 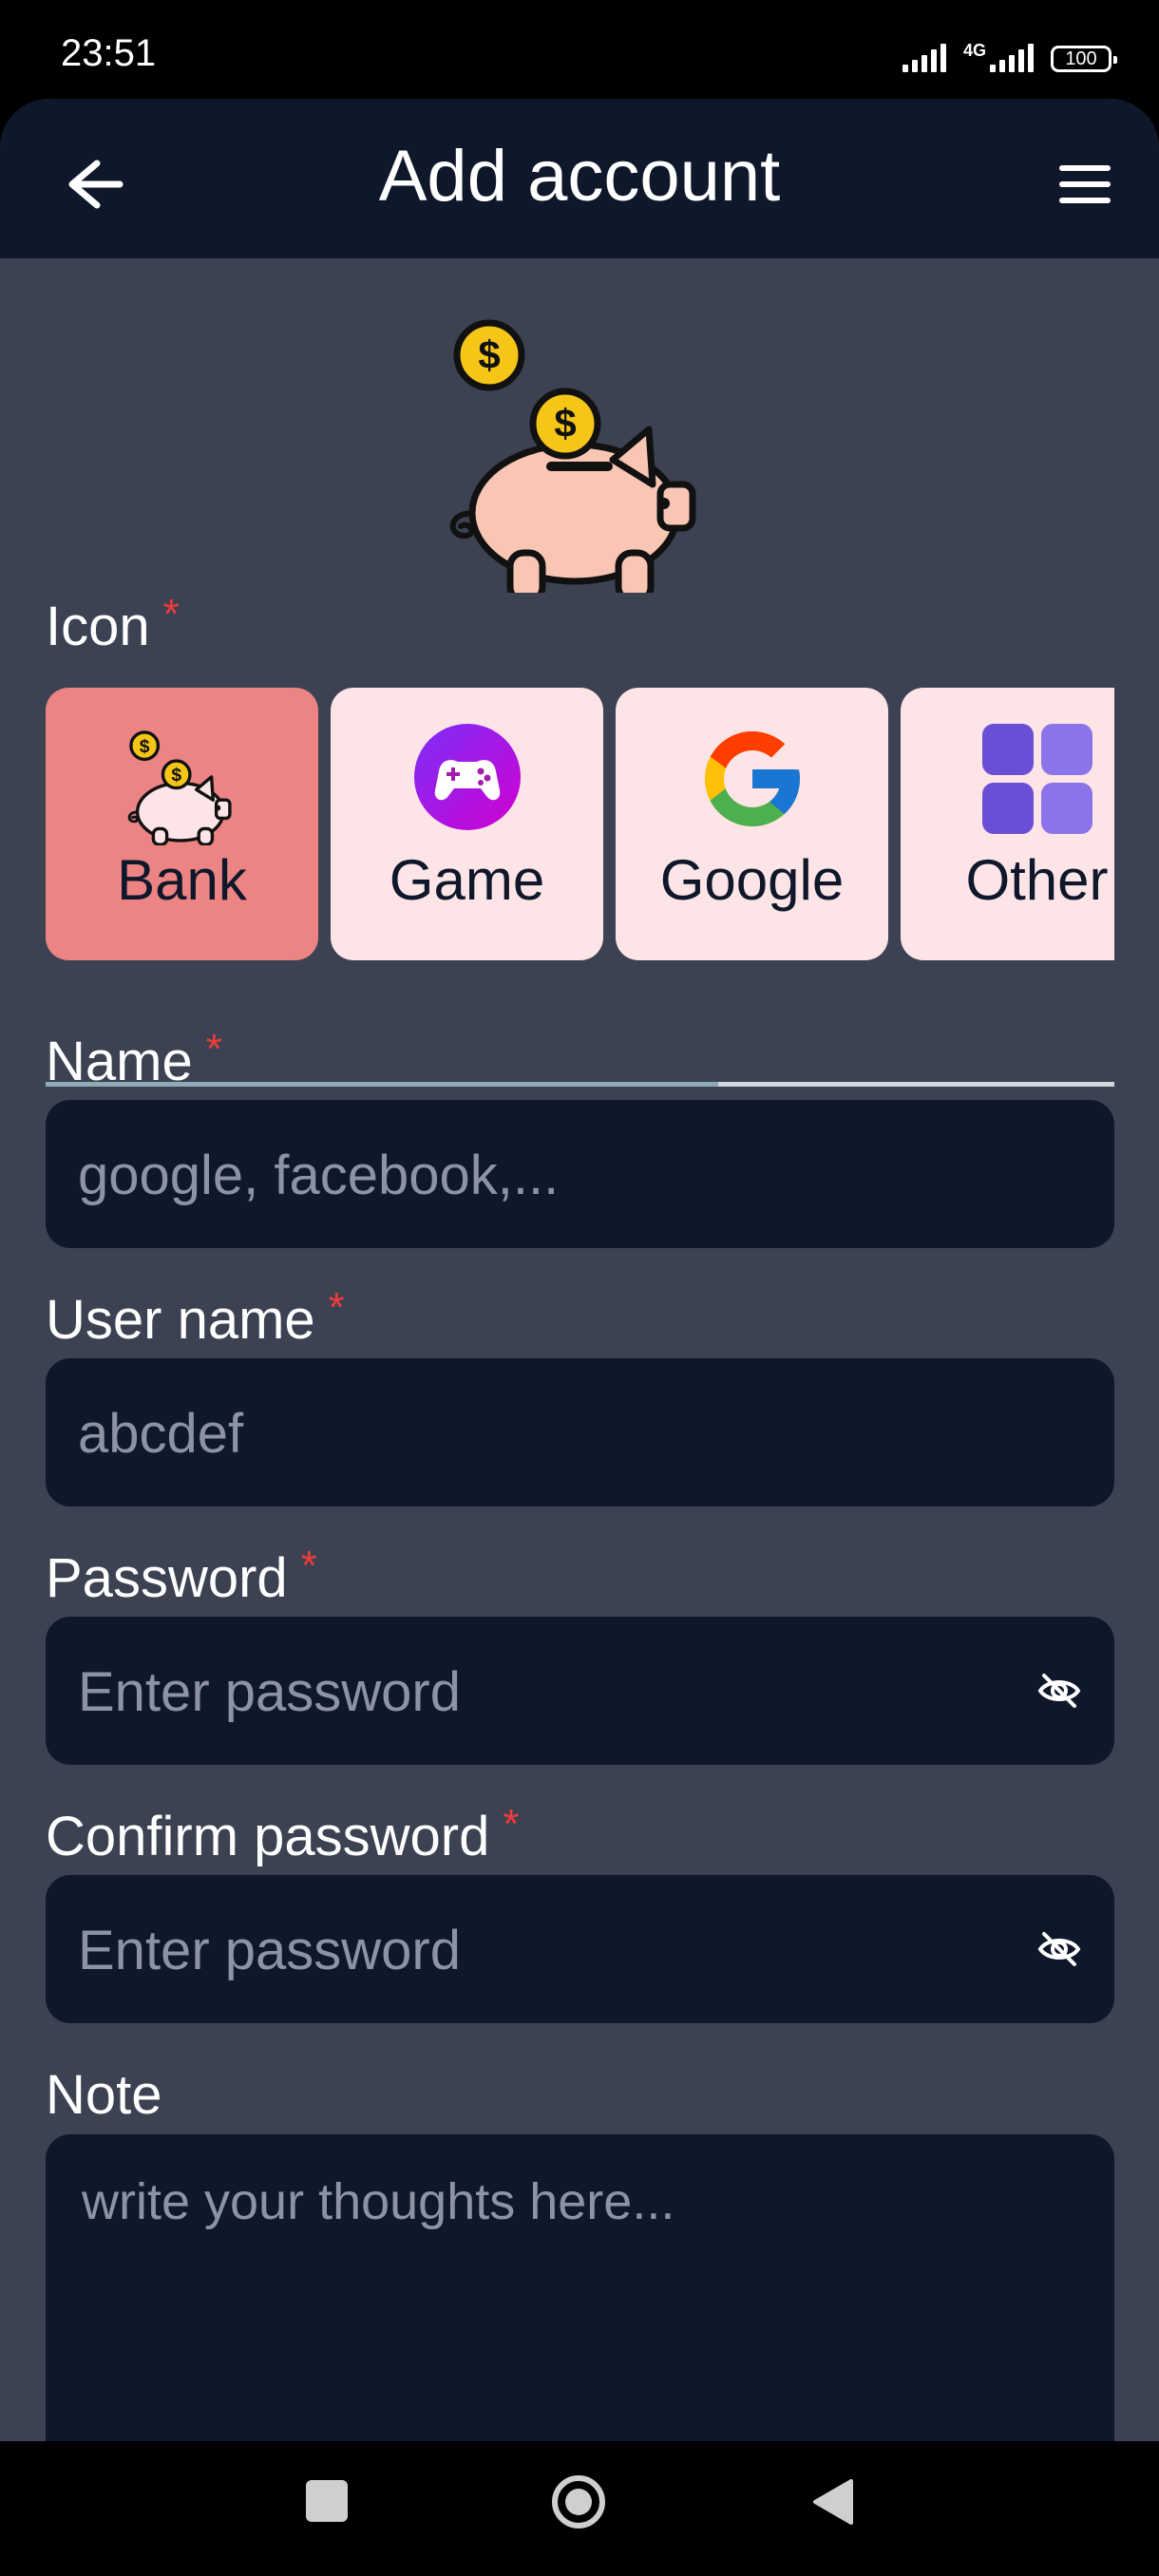 I want to click on system-nav-bar, so click(x=579, y=2508).